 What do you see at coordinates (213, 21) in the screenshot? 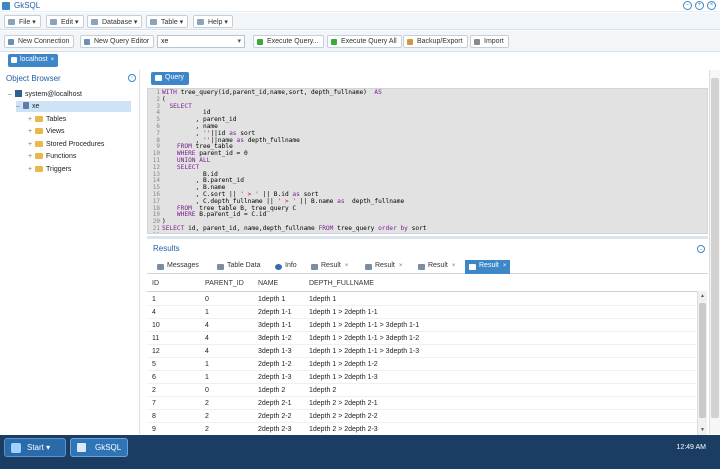
I see `menu-help: Help ▾` at bounding box center [213, 21].